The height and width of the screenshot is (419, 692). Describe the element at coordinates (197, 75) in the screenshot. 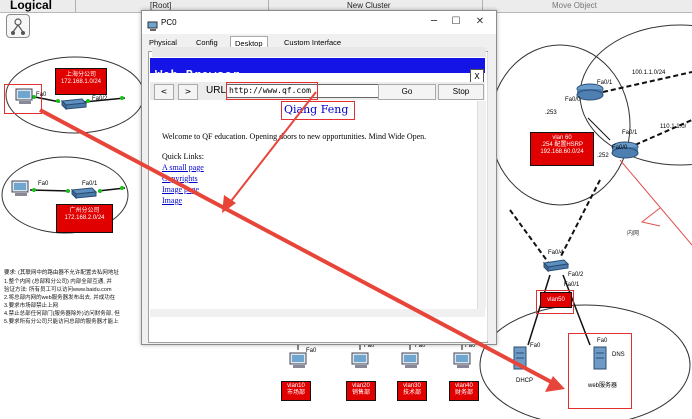

I see `browser-title: Web Browser` at that location.